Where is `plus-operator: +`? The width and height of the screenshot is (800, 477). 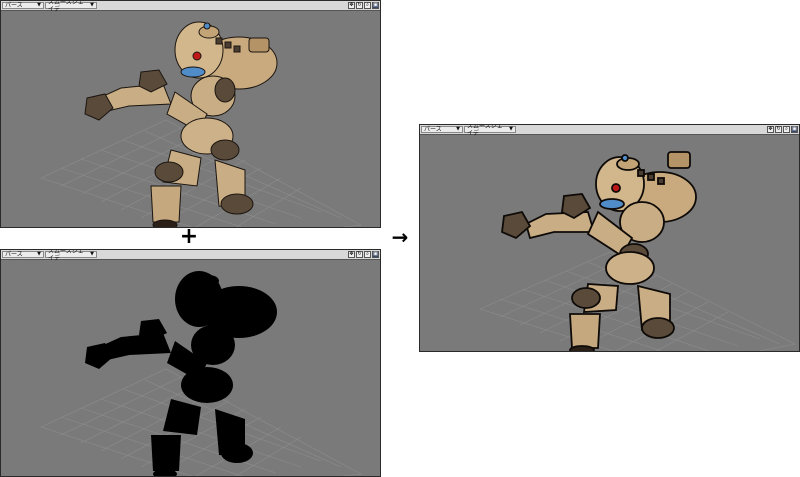
plus-operator: + is located at coordinates (189, 236).